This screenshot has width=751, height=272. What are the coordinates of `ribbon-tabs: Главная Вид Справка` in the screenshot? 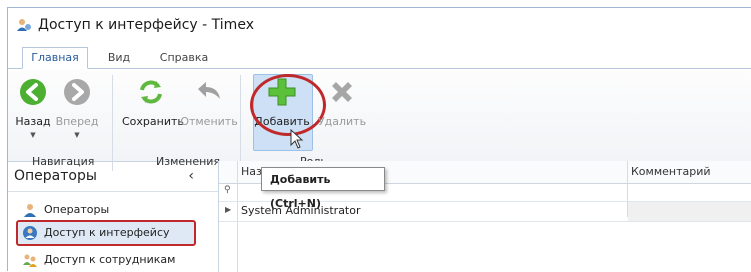 It's located at (379, 55).